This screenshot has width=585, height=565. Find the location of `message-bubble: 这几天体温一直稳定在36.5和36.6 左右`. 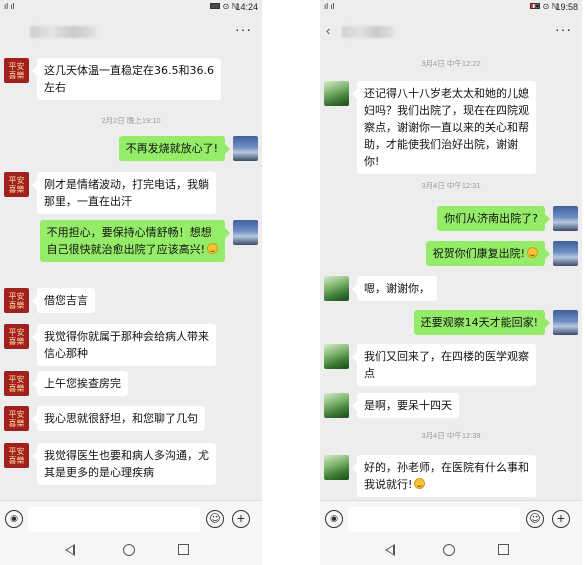

message-bubble: 这几天体温一直稳定在36.5和36.6 左右 is located at coordinates (126, 79).